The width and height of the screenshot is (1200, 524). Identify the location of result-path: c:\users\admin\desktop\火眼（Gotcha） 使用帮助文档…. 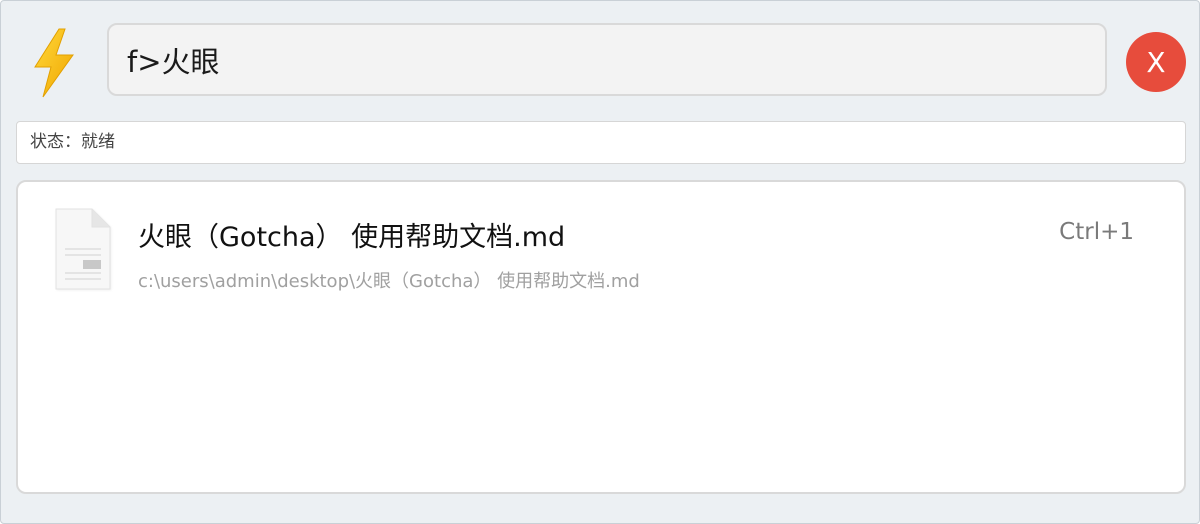
(389, 281).